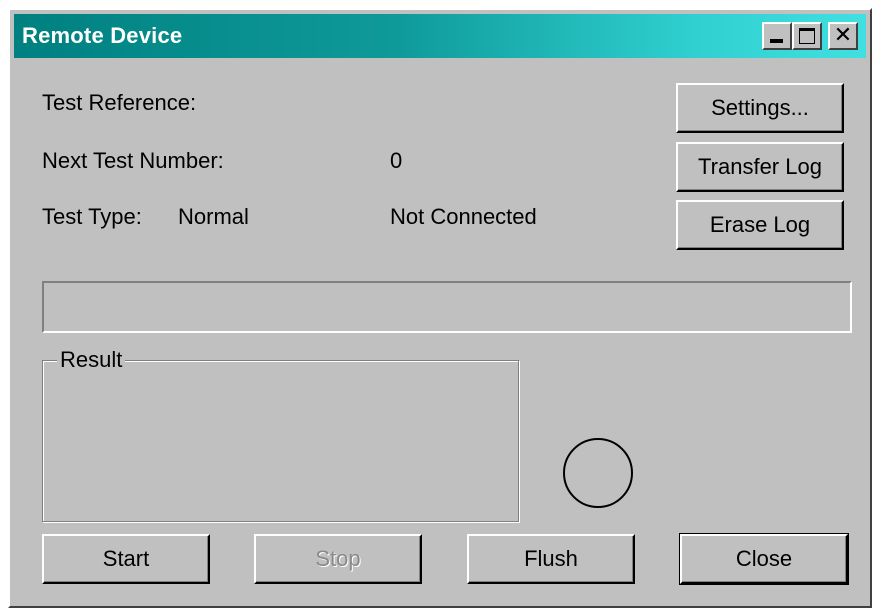 This screenshot has width=877, height=612. What do you see at coordinates (551, 559) in the screenshot?
I see `flush-button: Flush` at bounding box center [551, 559].